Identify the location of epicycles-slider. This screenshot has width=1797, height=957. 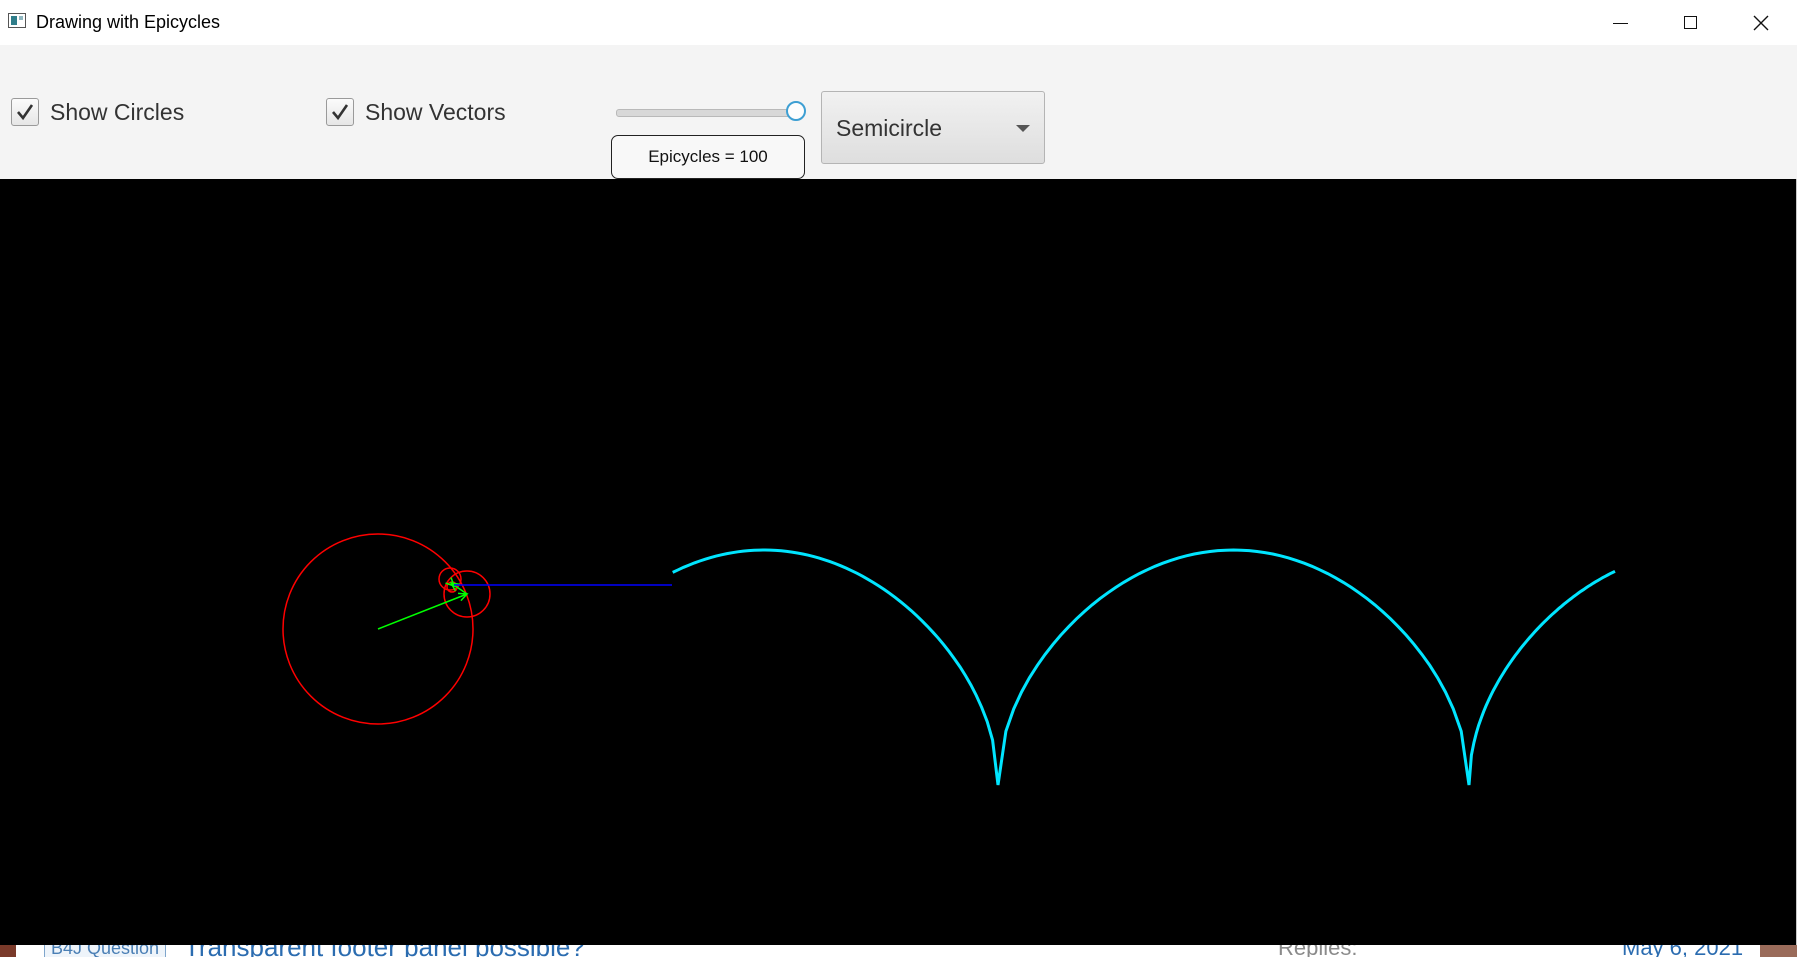
(712, 113).